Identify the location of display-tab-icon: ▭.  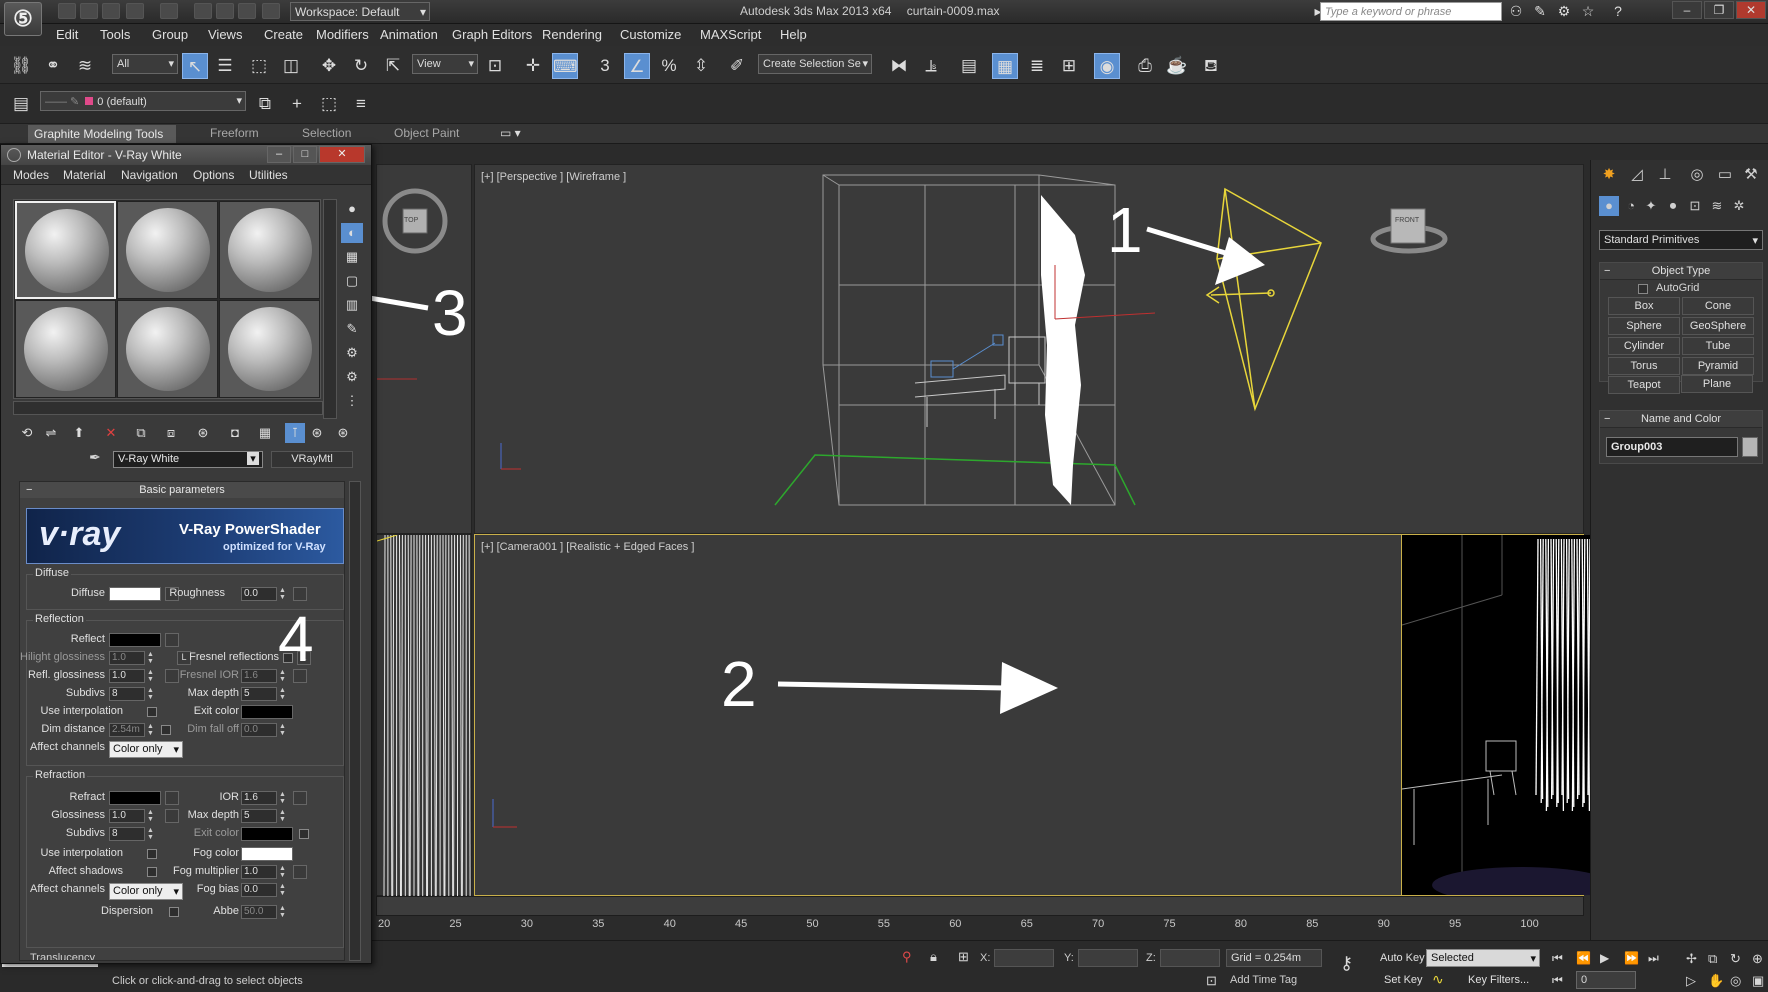
(1725, 175).